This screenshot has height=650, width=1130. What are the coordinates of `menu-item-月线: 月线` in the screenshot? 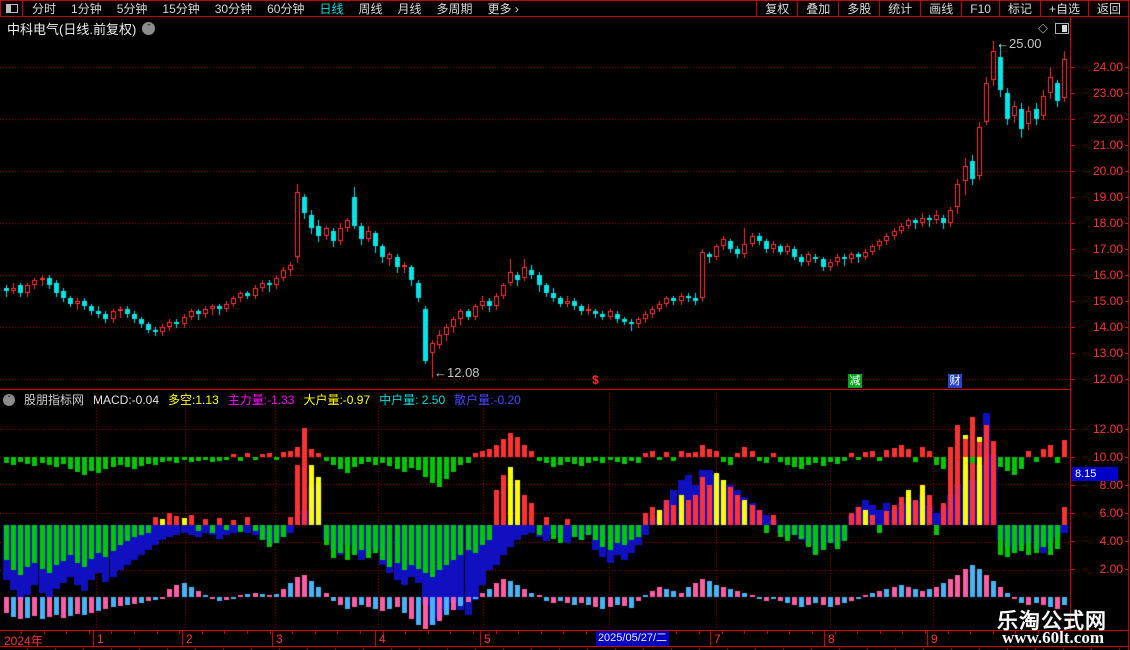 It's located at (410, 8).